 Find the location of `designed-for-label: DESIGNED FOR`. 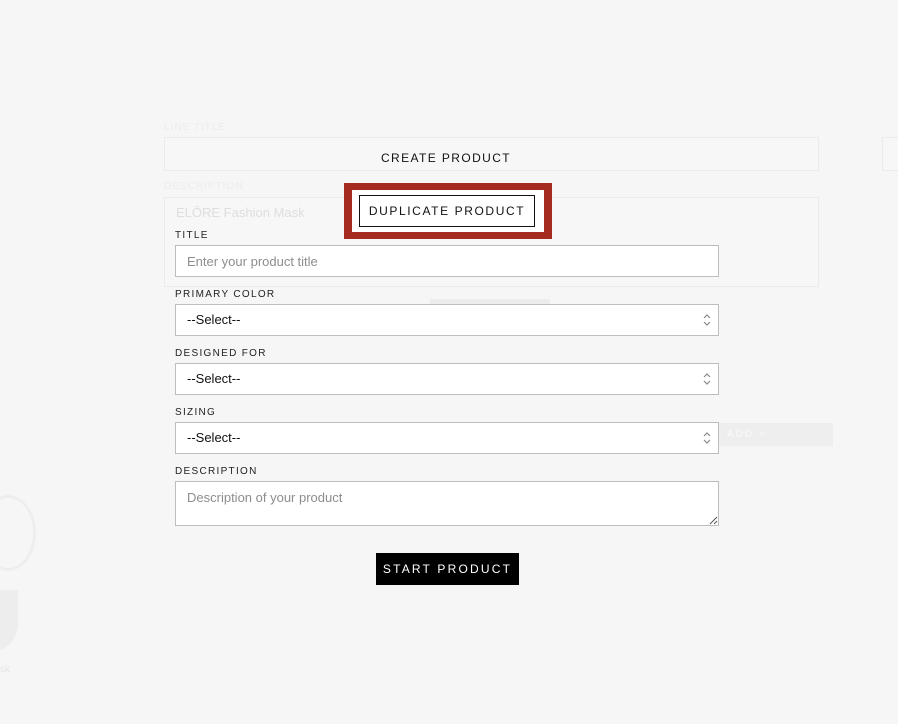

designed-for-label: DESIGNED FOR is located at coordinates (221, 353).